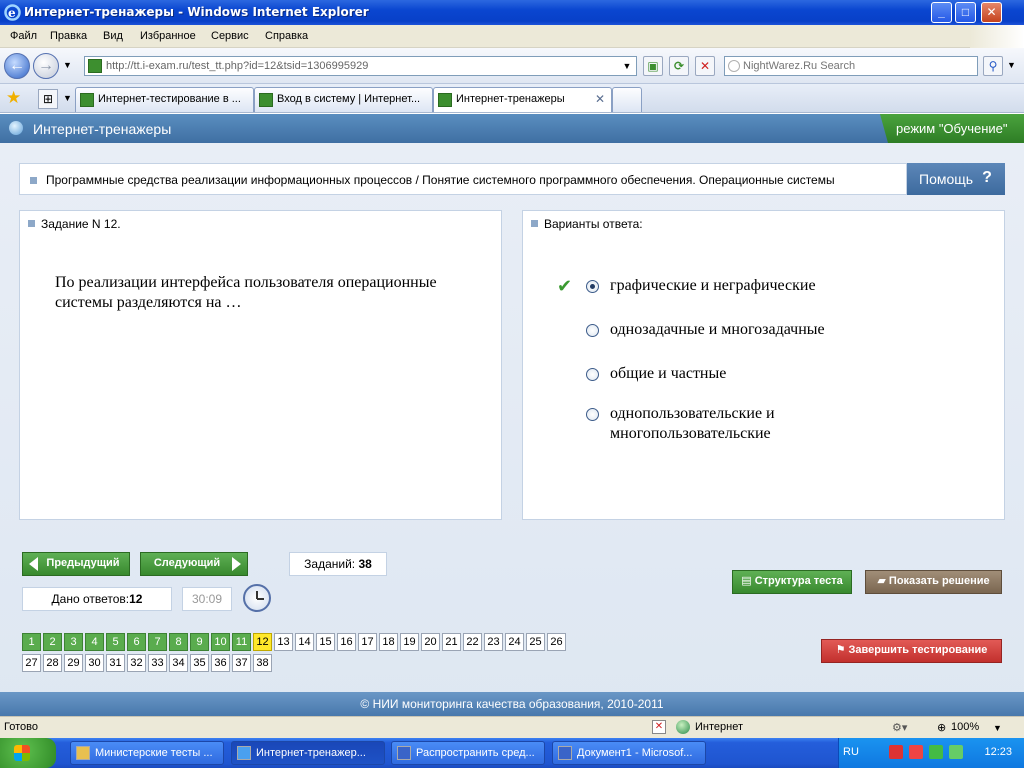 The width and height of the screenshot is (1024, 768). I want to click on address-input, so click(361, 66).